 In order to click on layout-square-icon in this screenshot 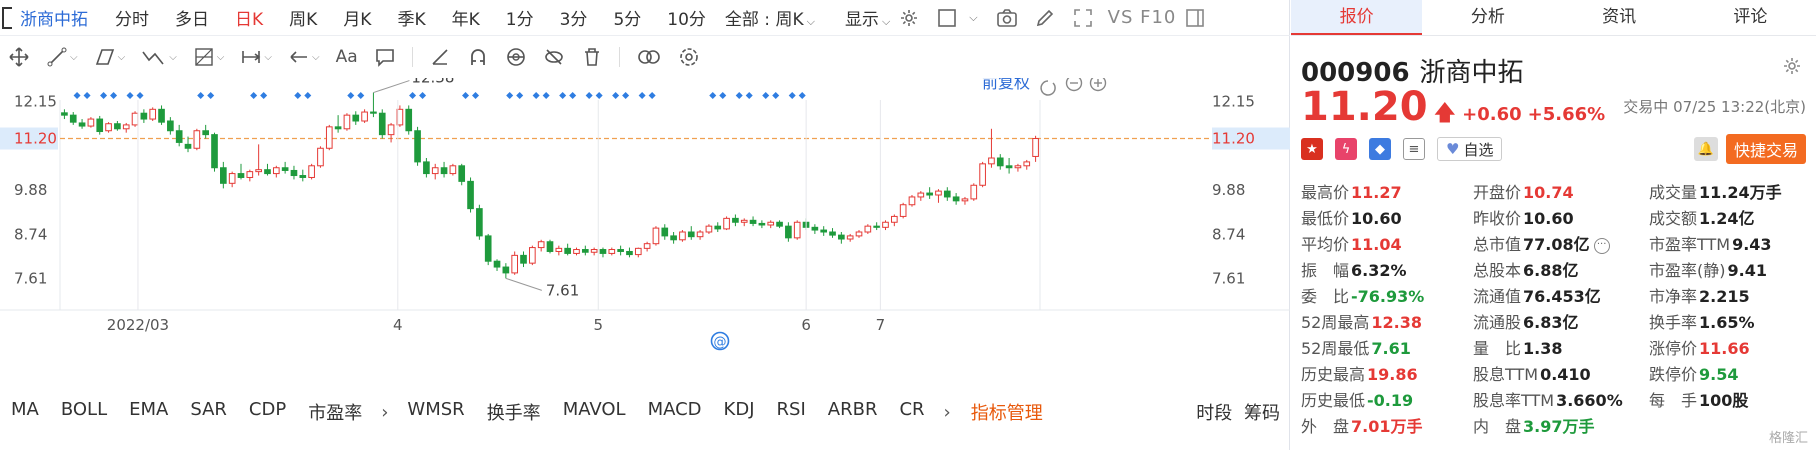, I will do `click(947, 18)`.